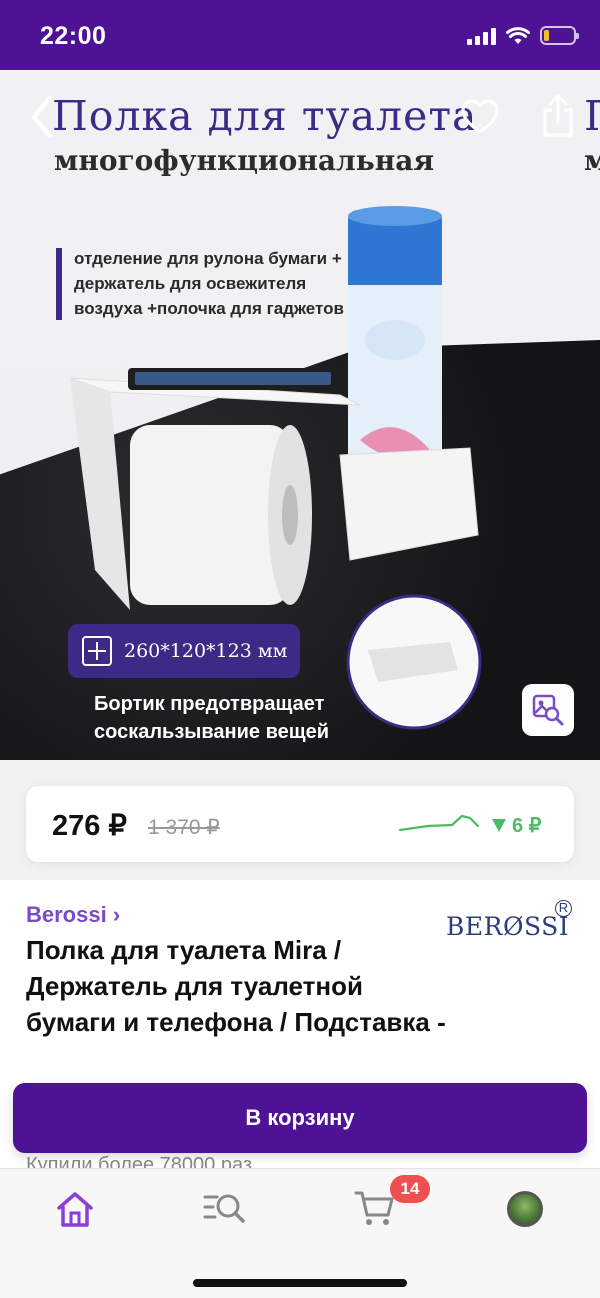 The width and height of the screenshot is (600, 1298). Describe the element at coordinates (374, 1208) in the screenshot. I see `cart-icon` at that location.